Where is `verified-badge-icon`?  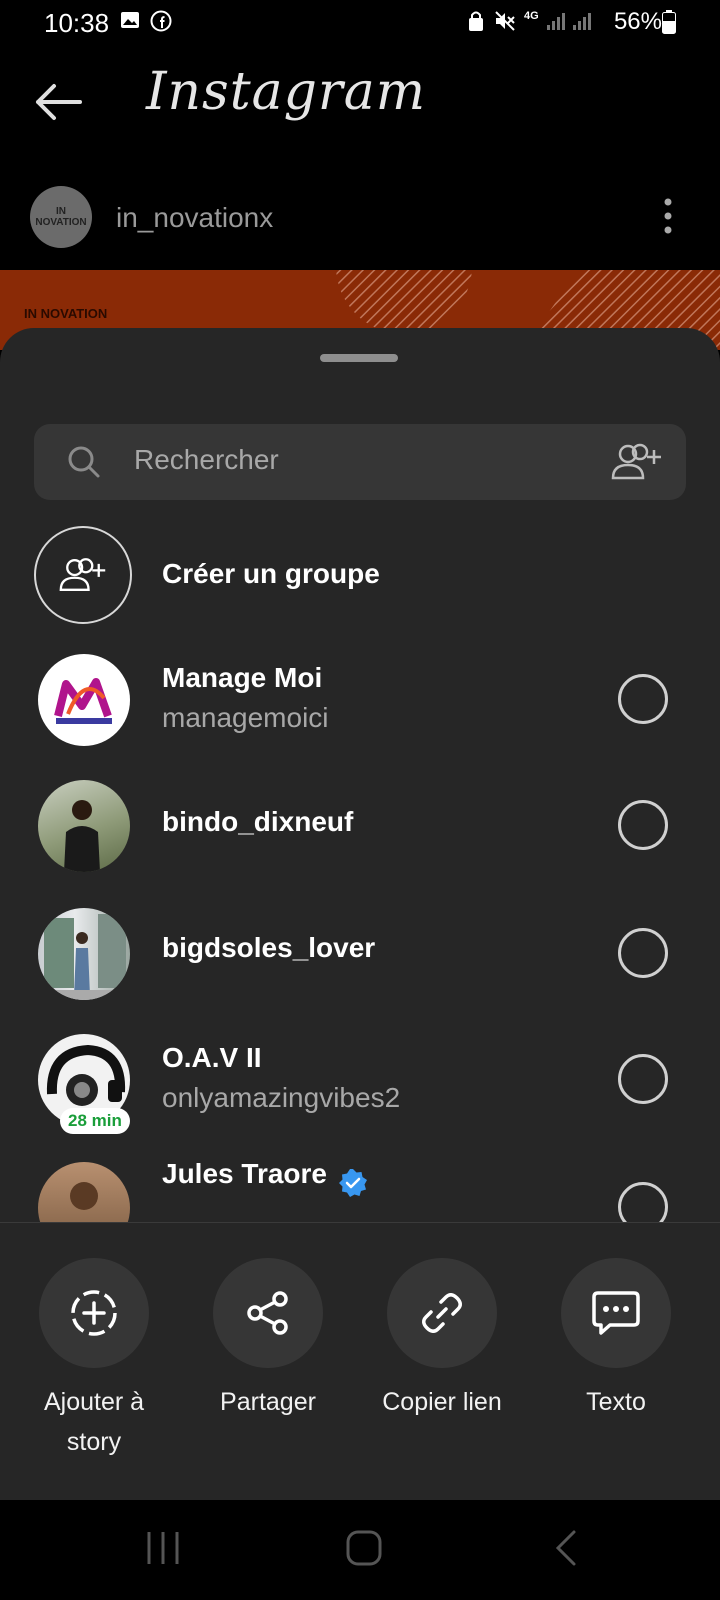
verified-badge-icon is located at coordinates (353, 1183).